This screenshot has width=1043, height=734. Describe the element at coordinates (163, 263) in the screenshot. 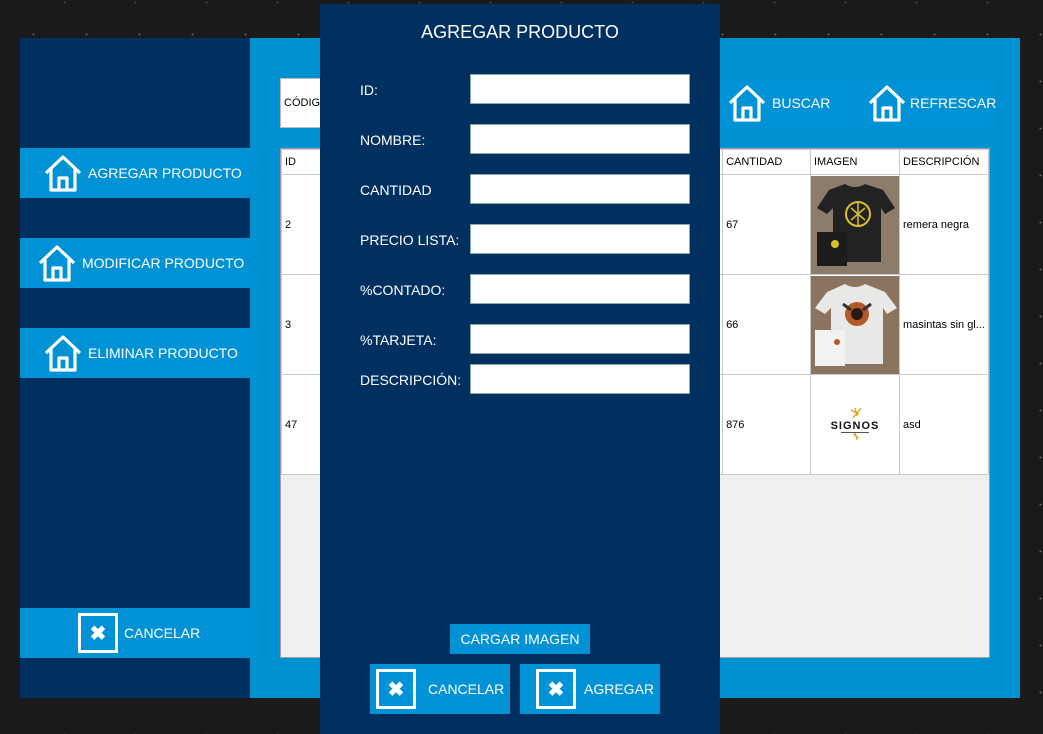

I see `sidebar-item-label: MODIFICAR PRODUCTO` at that location.